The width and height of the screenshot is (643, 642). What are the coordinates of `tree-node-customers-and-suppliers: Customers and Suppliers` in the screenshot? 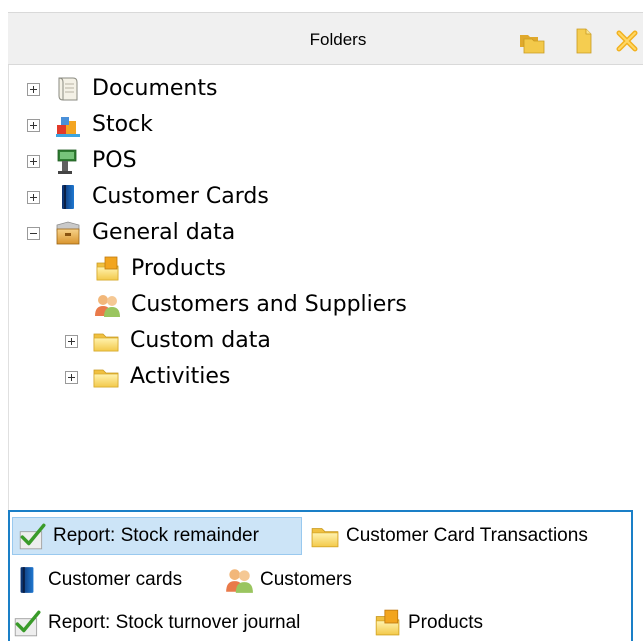 It's located at (250, 305).